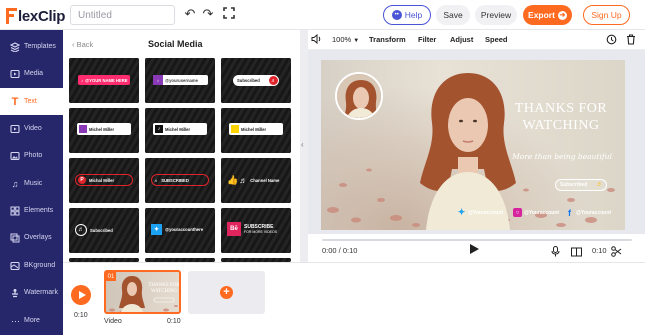  Describe the element at coordinates (562, 156) in the screenshot. I see `canvas-subtitle: More than being beautiful` at that location.